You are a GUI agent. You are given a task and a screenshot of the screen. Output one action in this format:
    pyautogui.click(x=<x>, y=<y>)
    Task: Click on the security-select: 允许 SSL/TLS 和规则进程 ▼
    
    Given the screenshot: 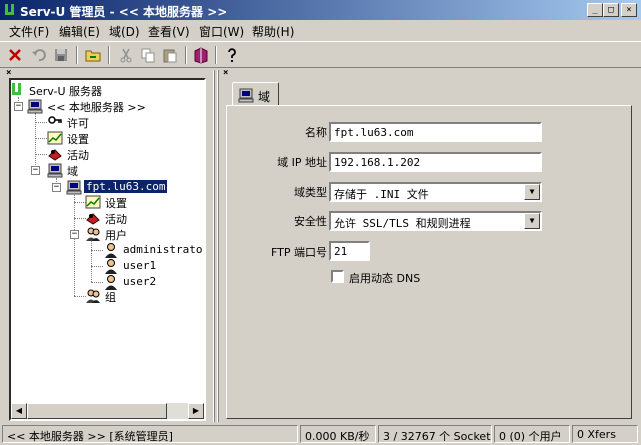 What is the action you would take?
    pyautogui.click(x=435, y=221)
    